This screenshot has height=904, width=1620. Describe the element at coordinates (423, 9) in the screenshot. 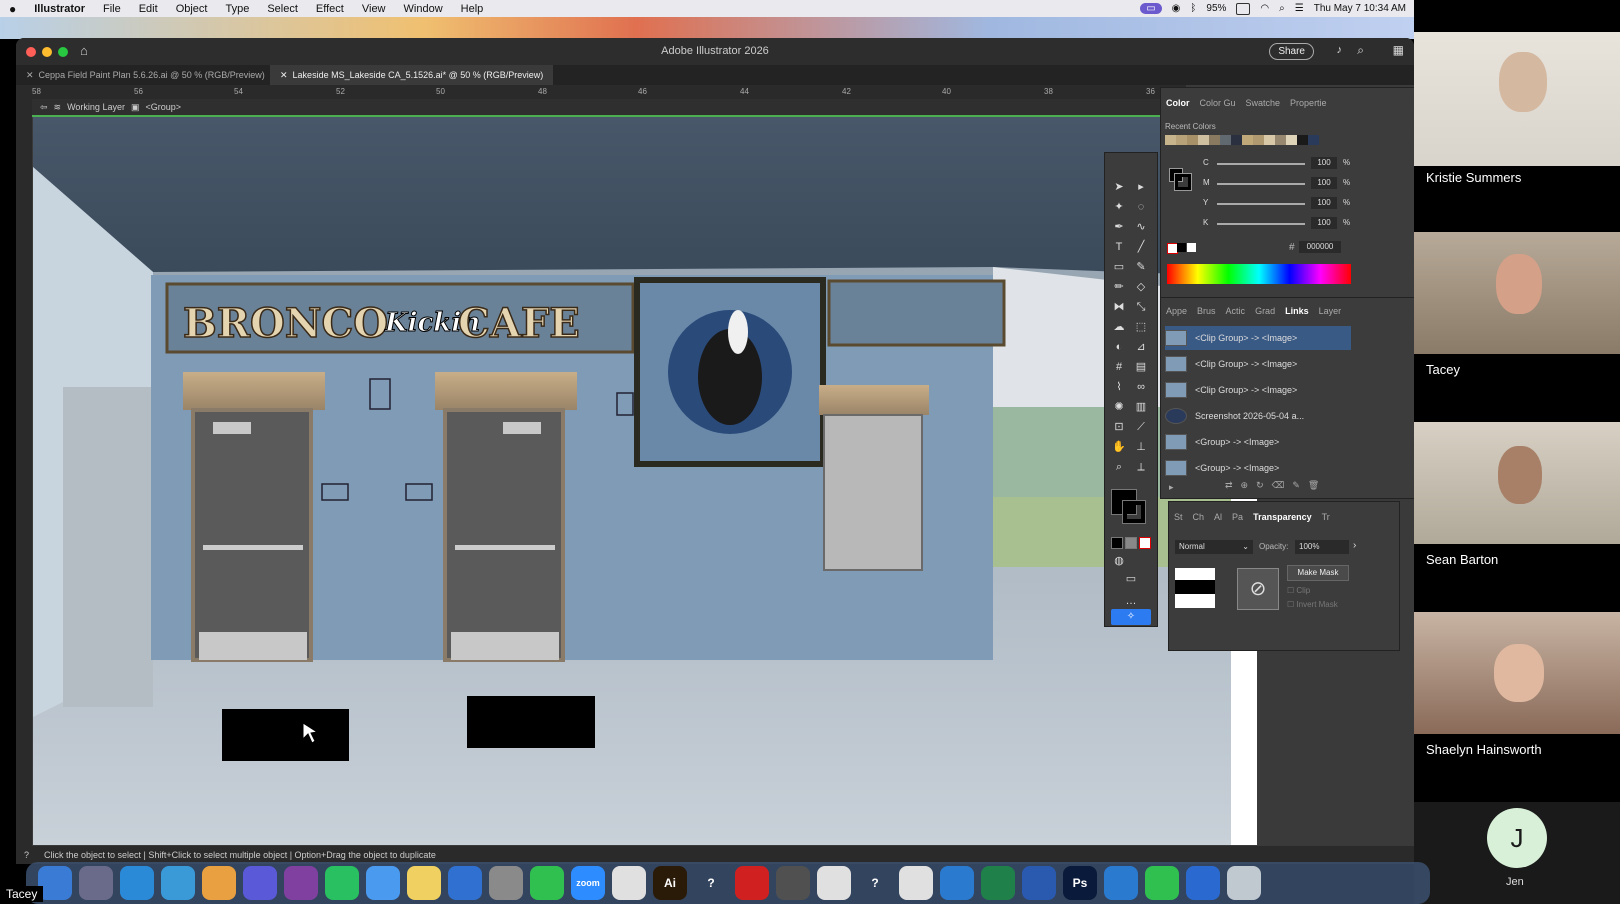

I see `menu-window: Window` at that location.